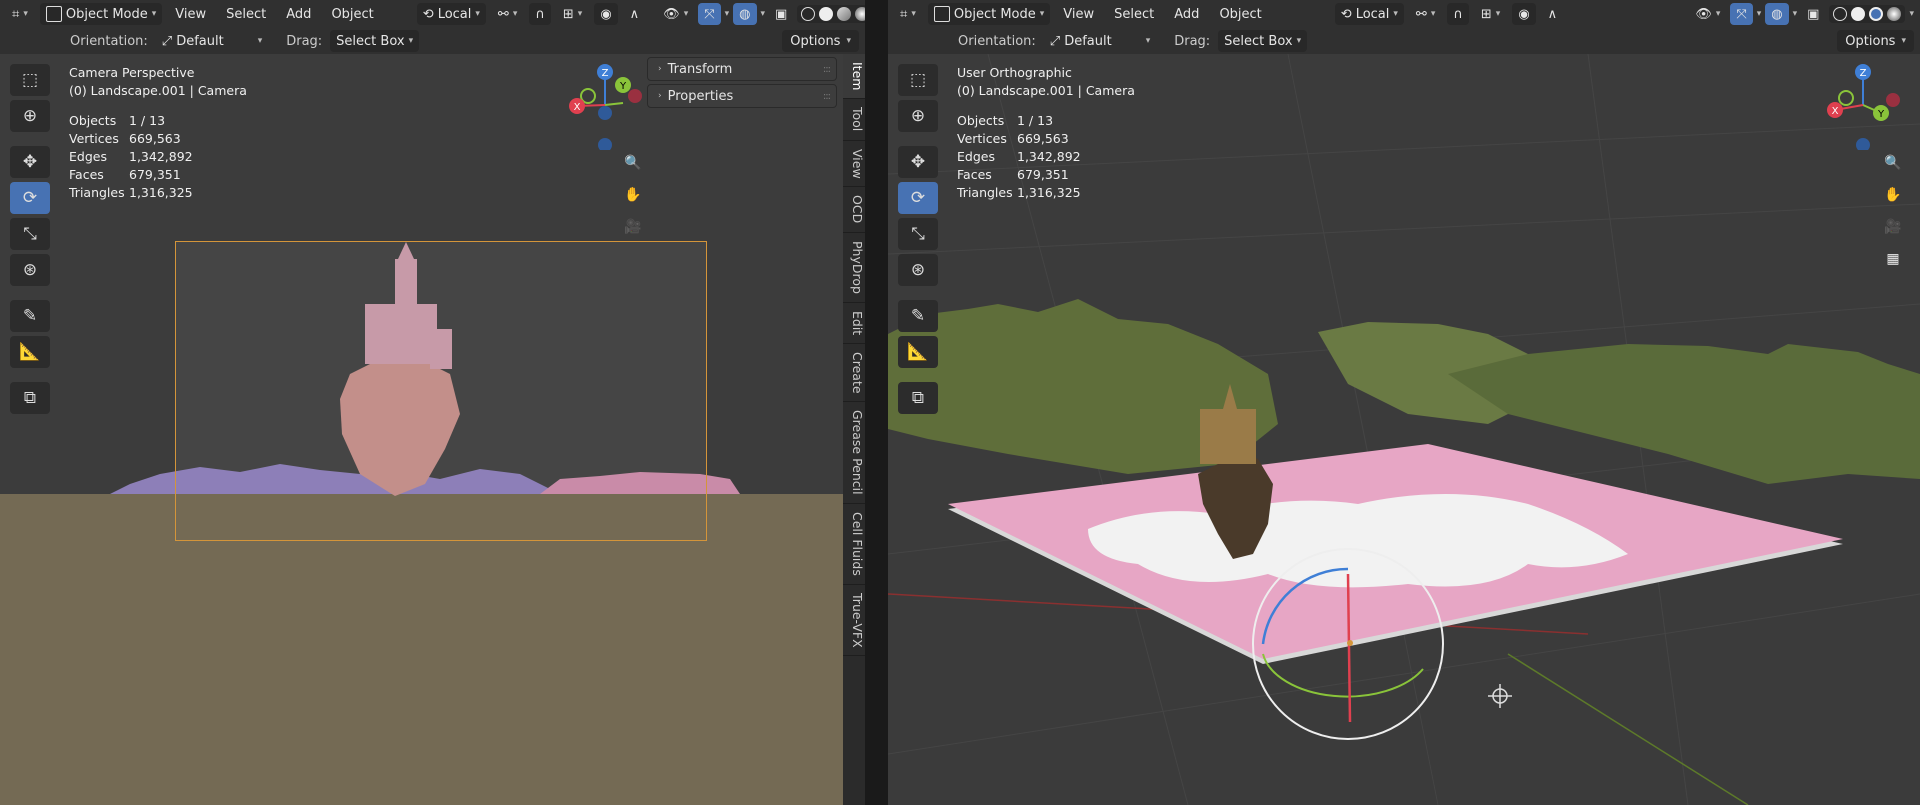 The image size is (1920, 805). Describe the element at coordinates (854, 373) in the screenshot. I see `tab-create: Create` at that location.